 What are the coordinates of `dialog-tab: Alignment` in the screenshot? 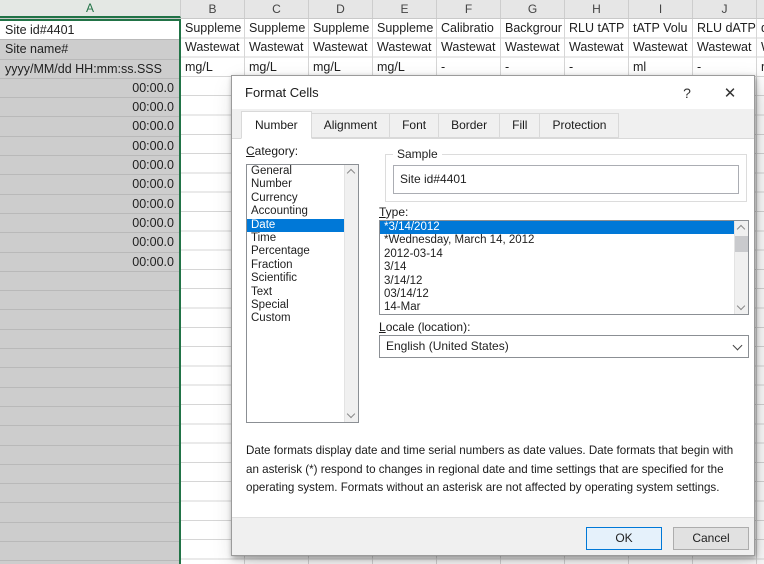 It's located at (350, 125).